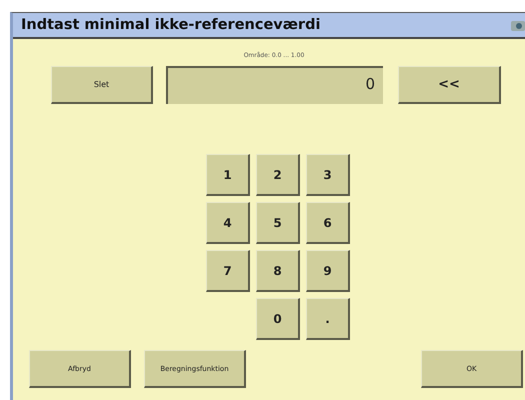 The width and height of the screenshot is (525, 400). I want to click on value-field: 0, so click(274, 85).